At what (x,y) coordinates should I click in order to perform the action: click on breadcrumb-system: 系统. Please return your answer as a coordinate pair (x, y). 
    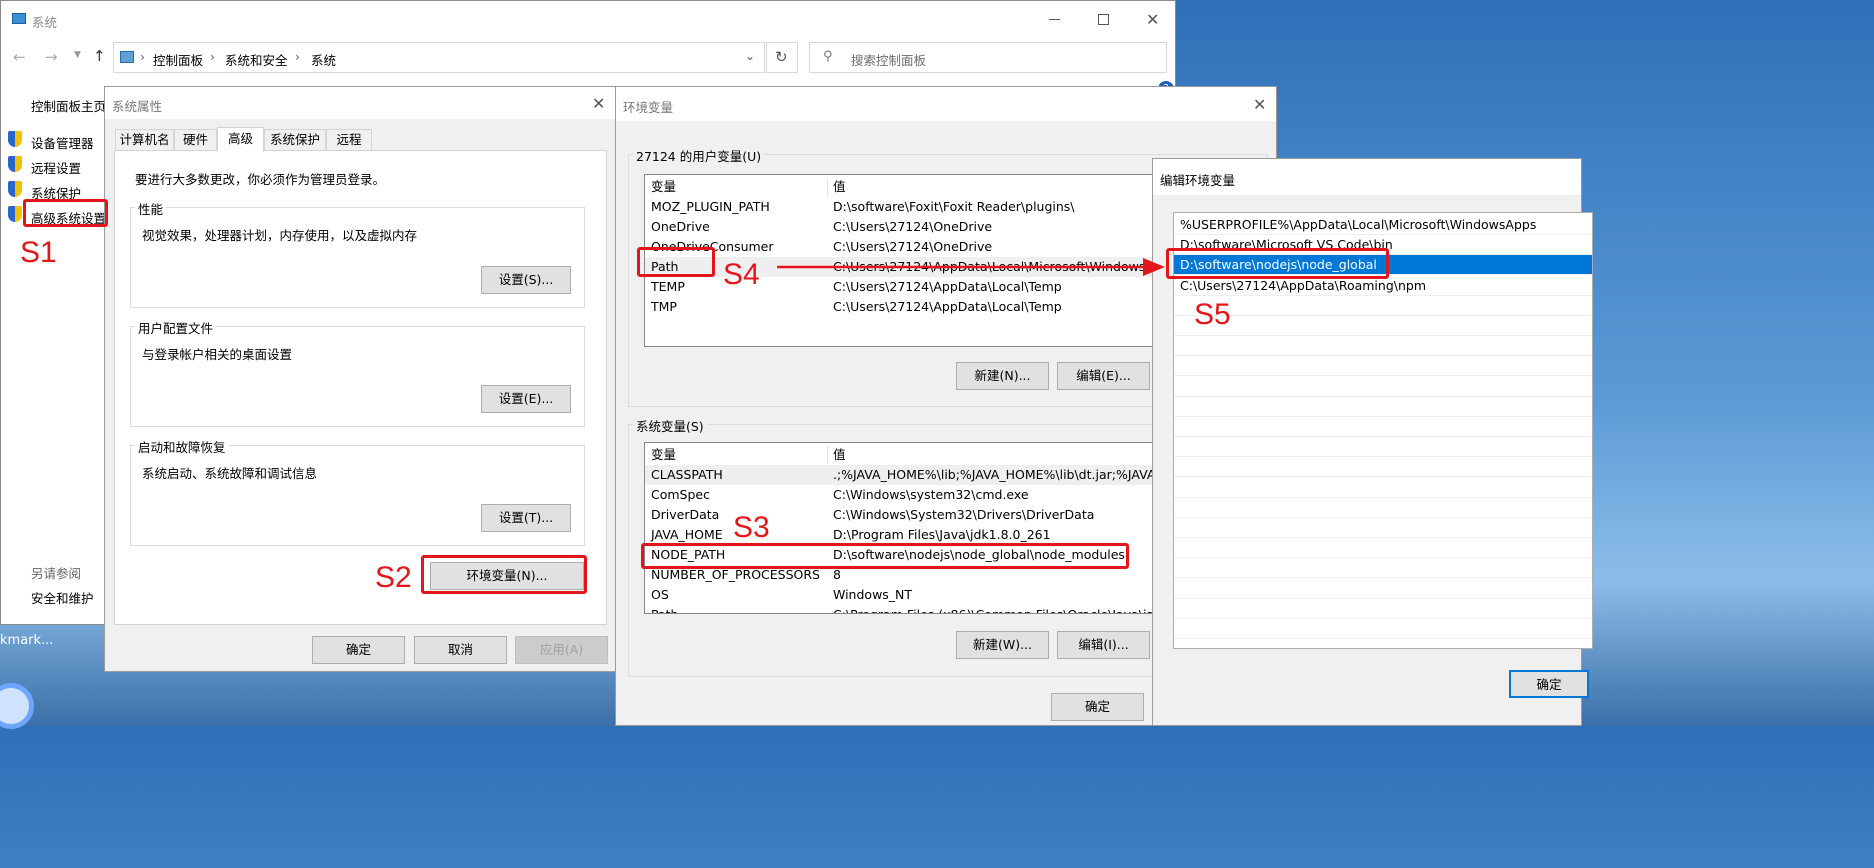
    Looking at the image, I should click on (323, 59).